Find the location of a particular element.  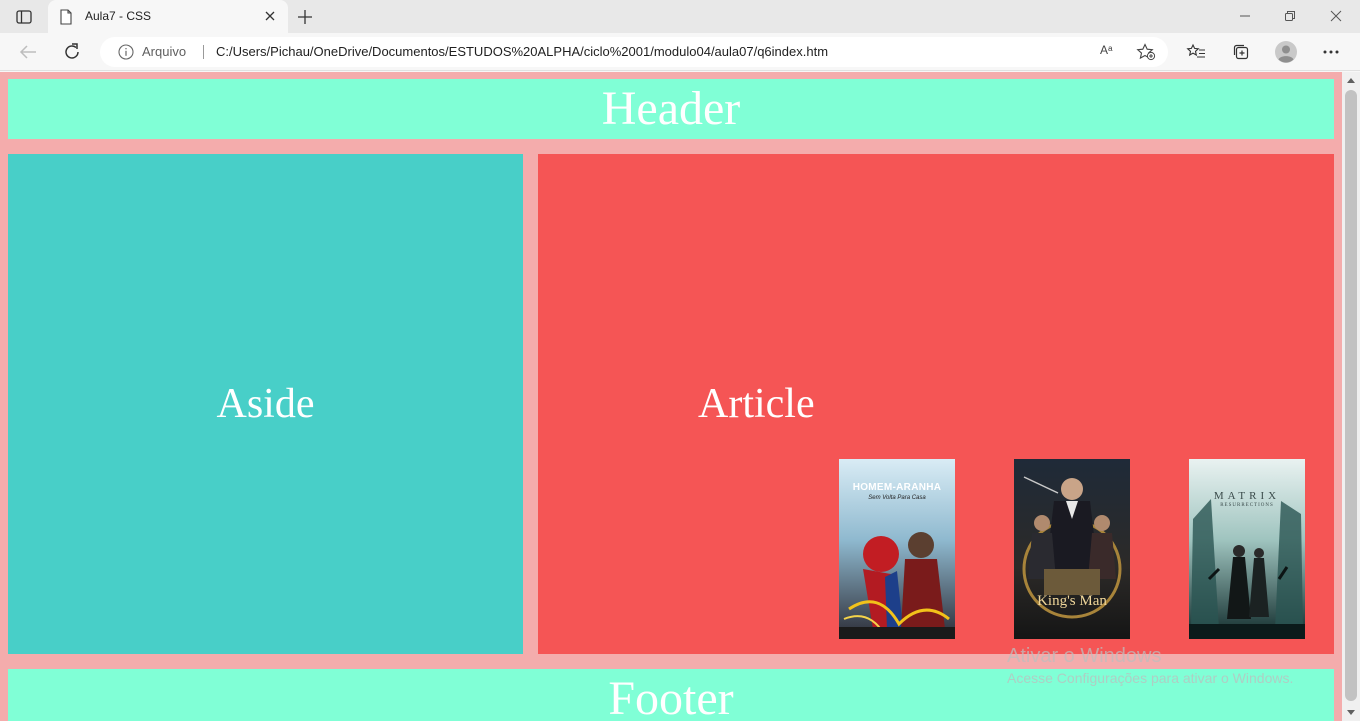

window-close-button is located at coordinates (1336, 16).